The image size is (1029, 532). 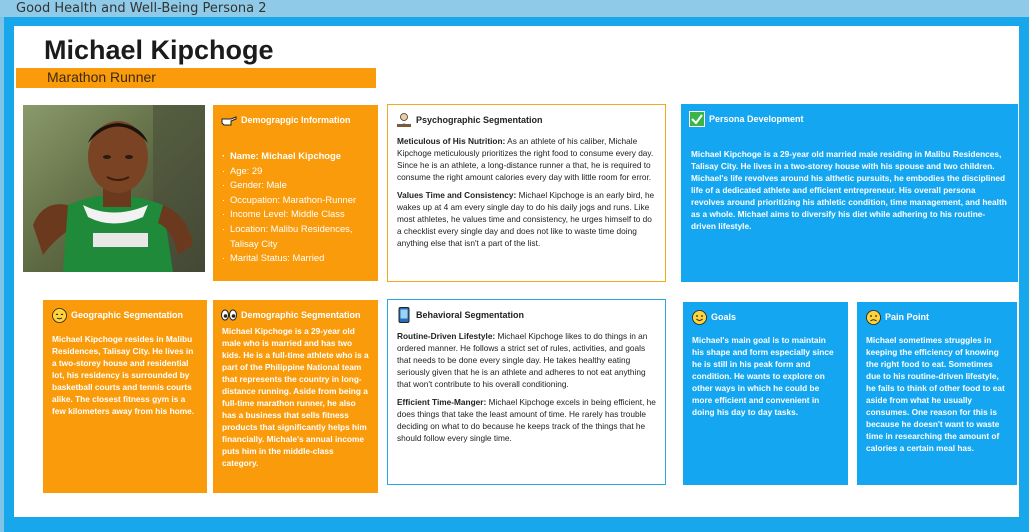 What do you see at coordinates (114, 188) in the screenshot?
I see `runner-photo` at bounding box center [114, 188].